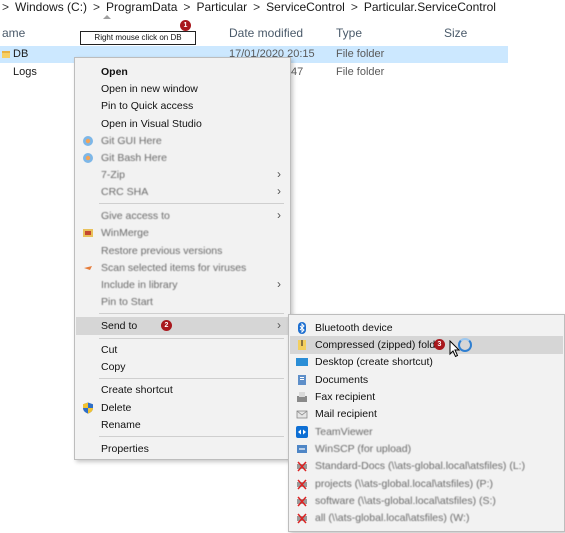  What do you see at coordinates (182, 233) in the screenshot?
I see `menu-item-winmerge: WinMerge` at bounding box center [182, 233].